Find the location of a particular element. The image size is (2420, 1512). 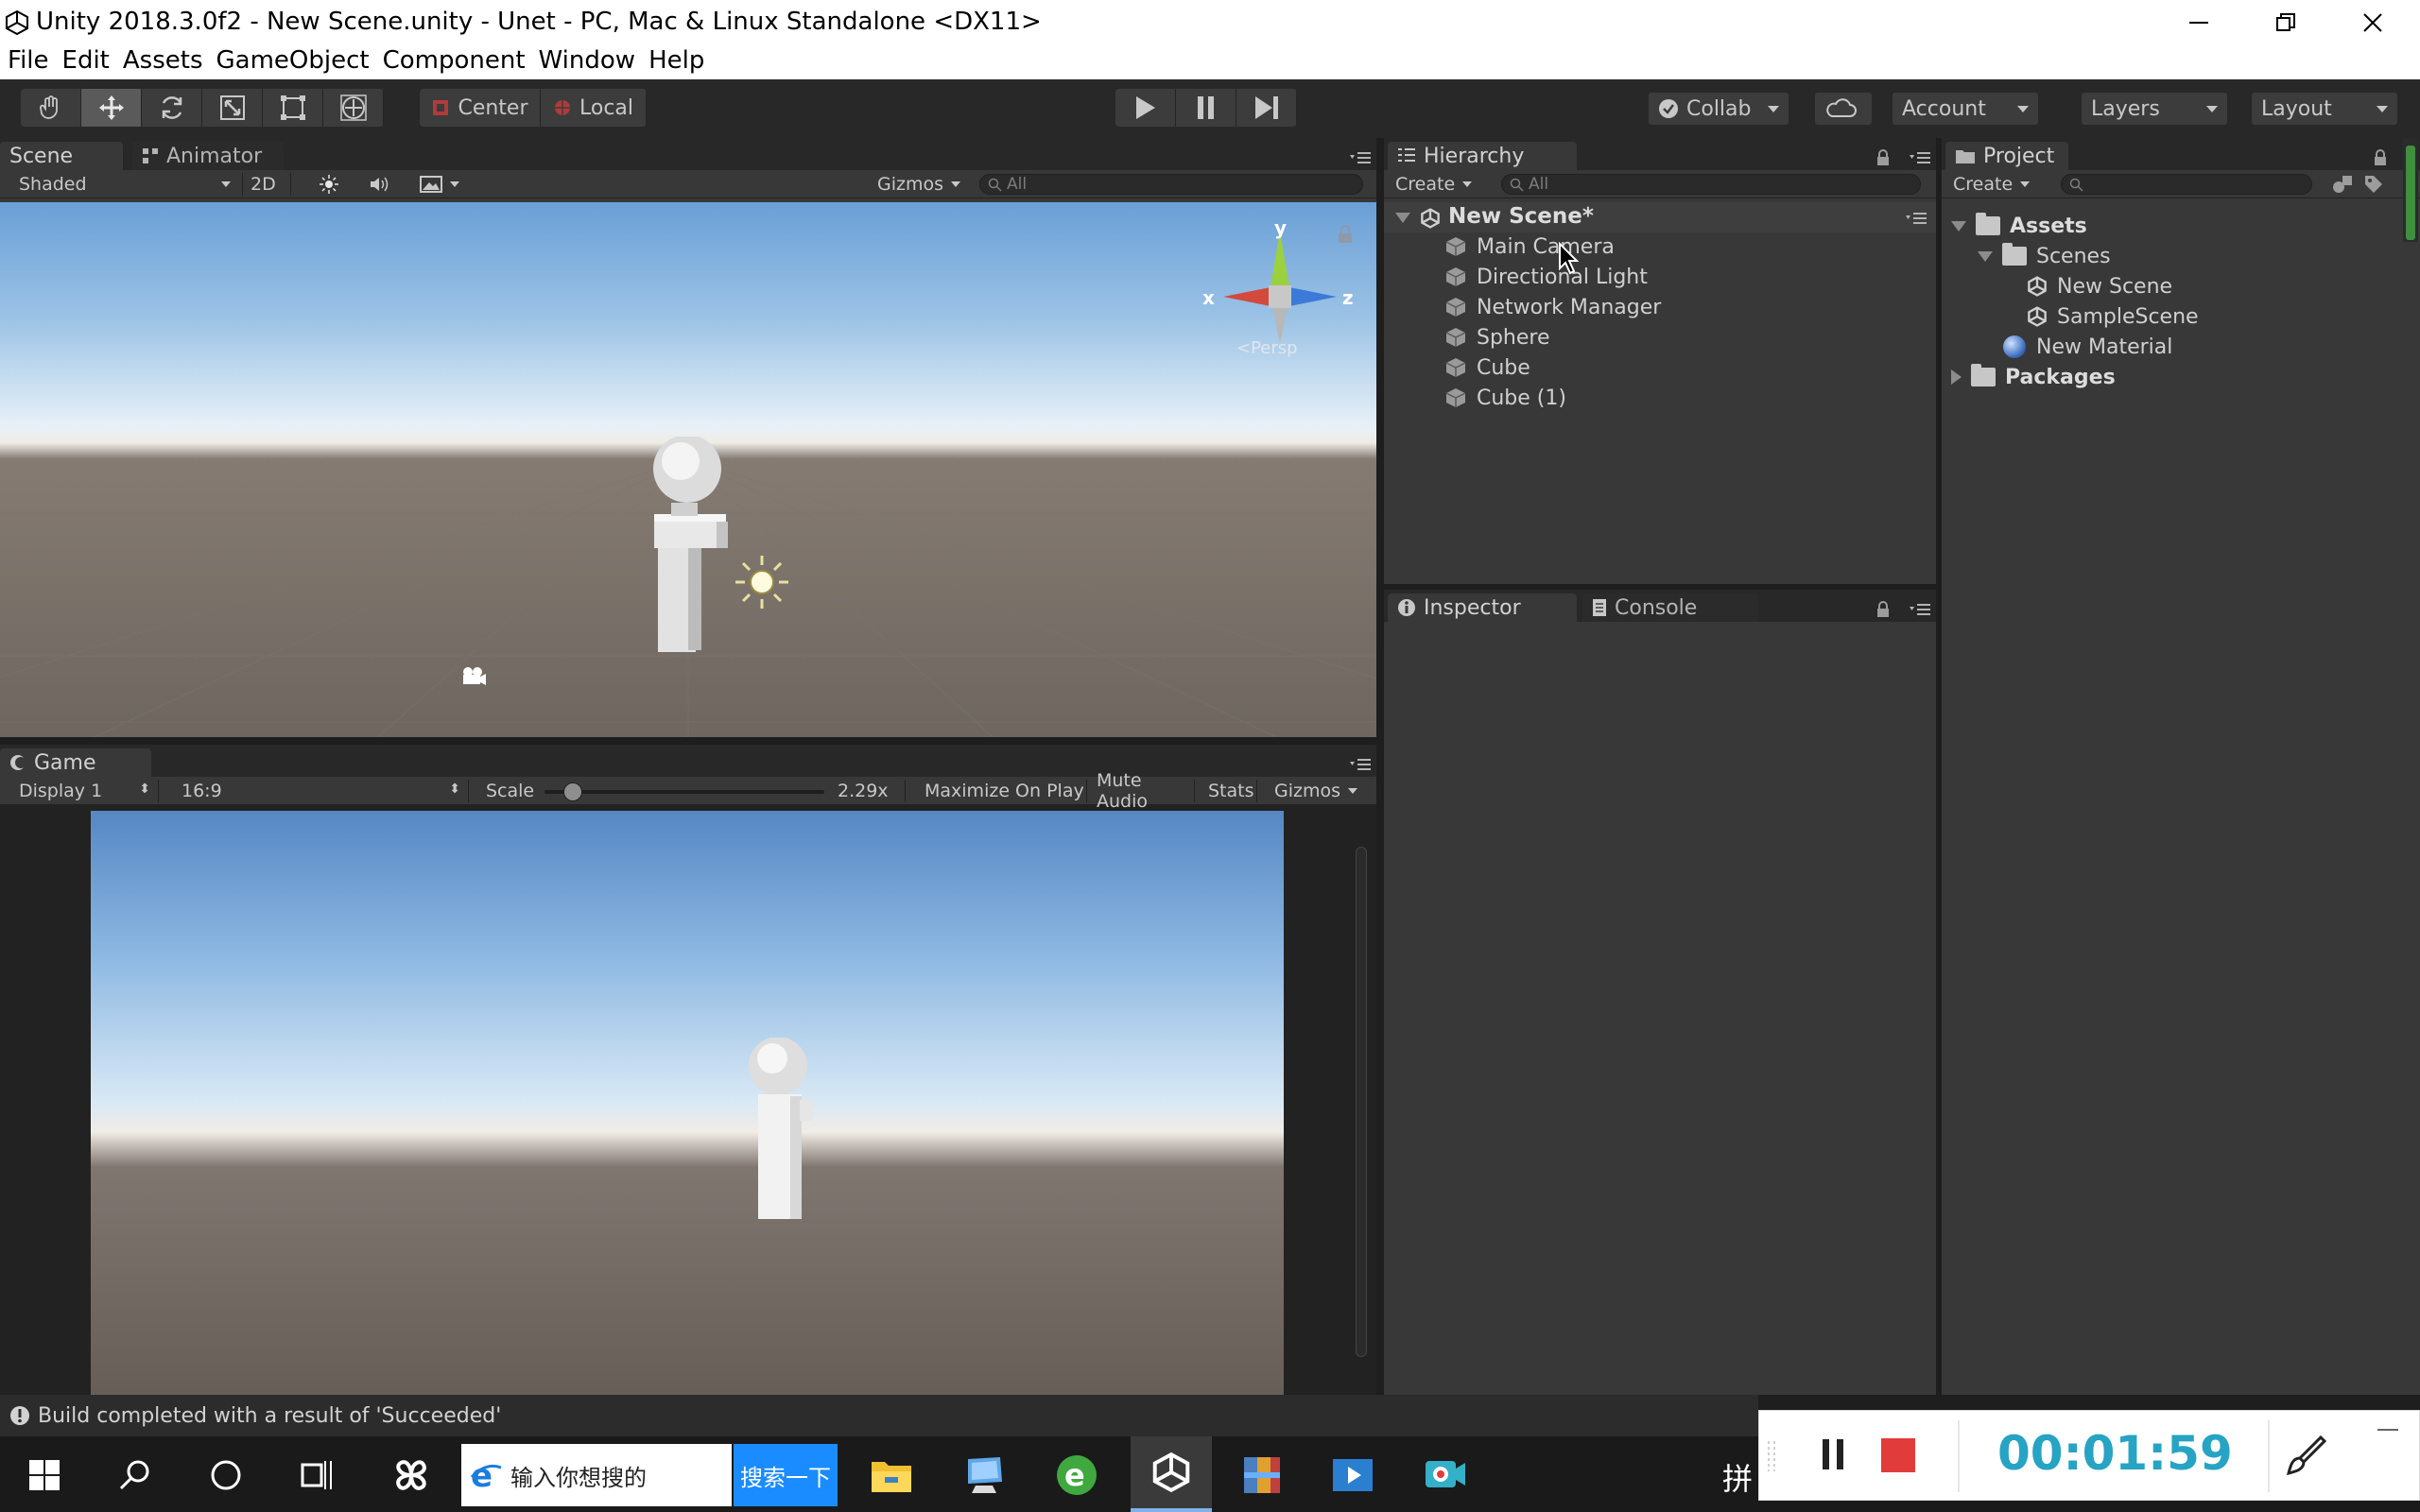

hand-tool-button is located at coordinates (51, 108).